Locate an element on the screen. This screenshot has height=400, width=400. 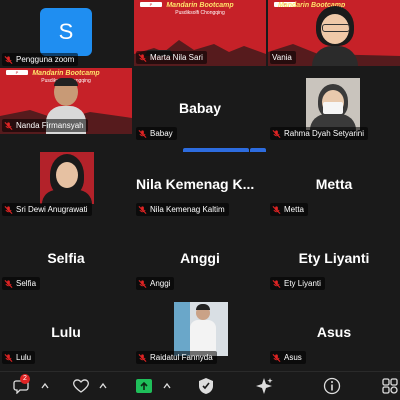
tile-selfia: Selfia Selfia is located at coordinates (66, 259).